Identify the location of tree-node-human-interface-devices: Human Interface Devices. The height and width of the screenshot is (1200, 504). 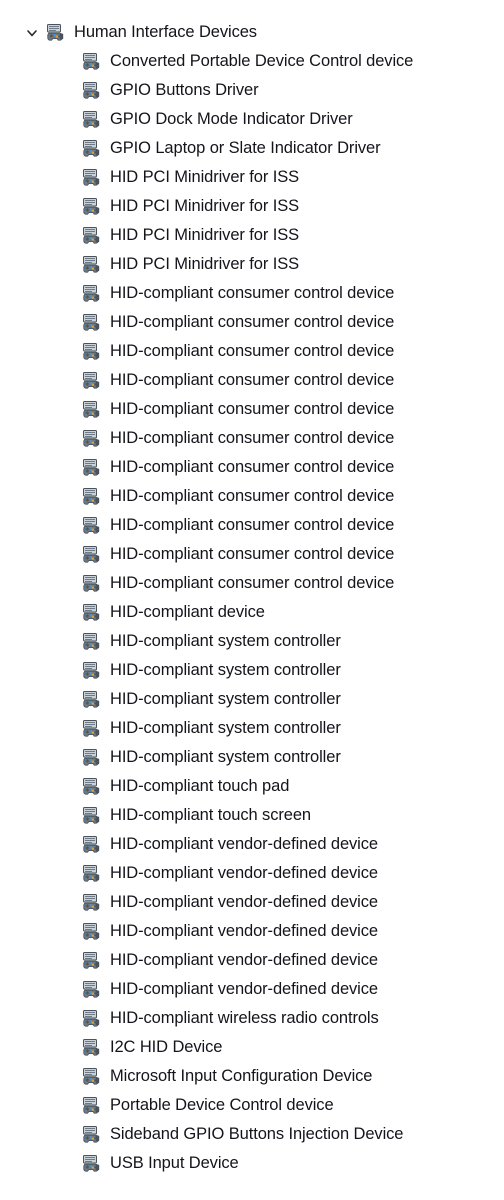
(252, 32).